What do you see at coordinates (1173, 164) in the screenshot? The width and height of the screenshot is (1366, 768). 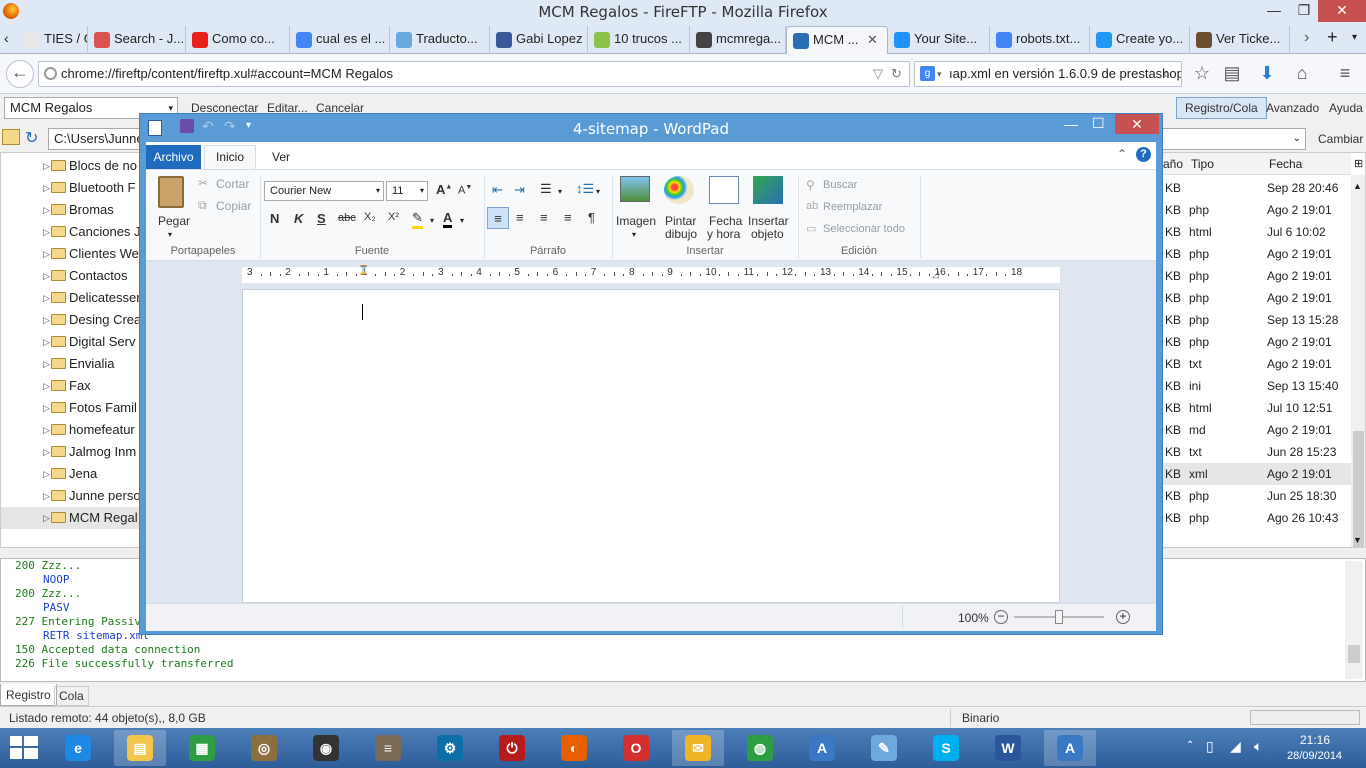 I see `size-header: año` at bounding box center [1173, 164].